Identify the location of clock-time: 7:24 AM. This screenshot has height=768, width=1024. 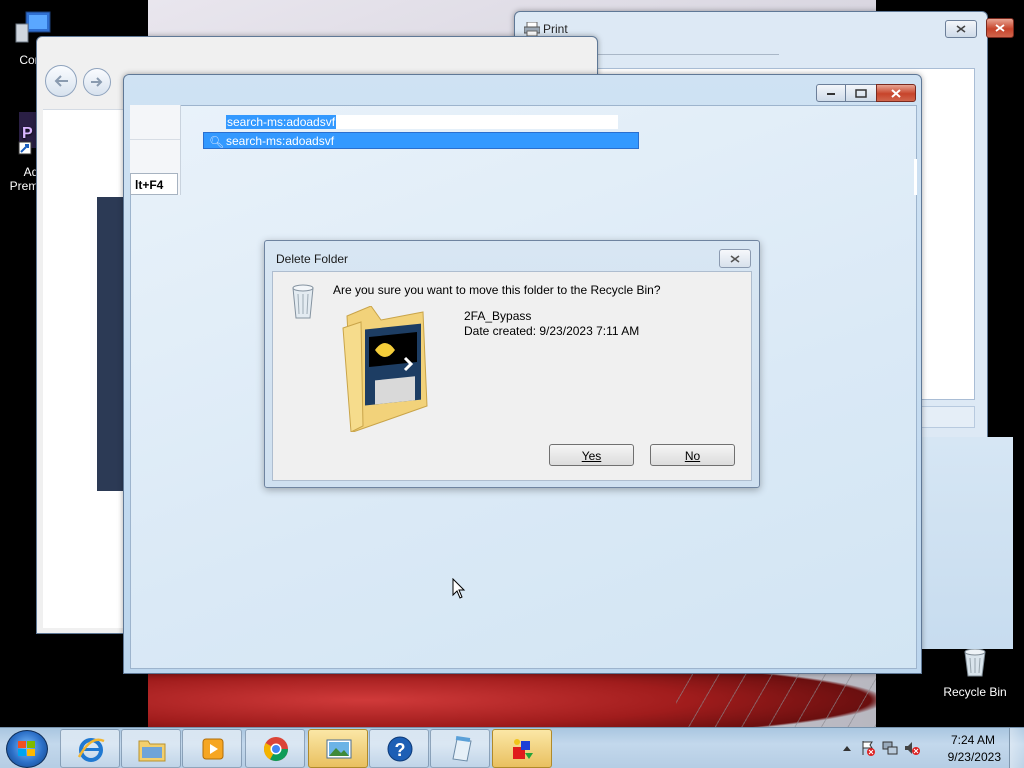
(973, 740).